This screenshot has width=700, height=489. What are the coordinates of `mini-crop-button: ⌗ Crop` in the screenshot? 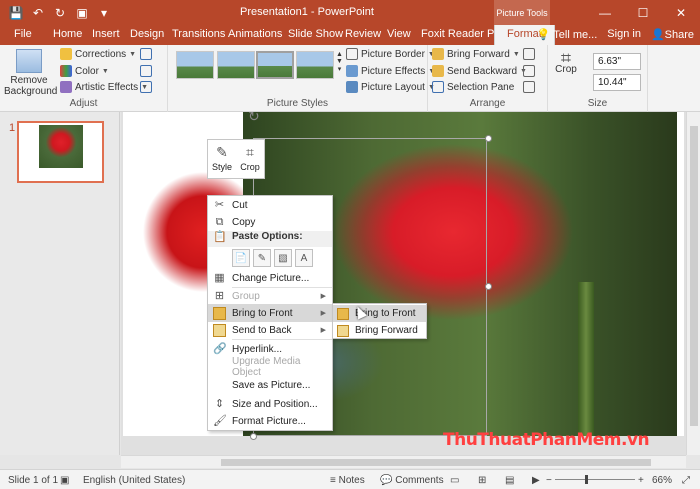 It's located at (250, 159).